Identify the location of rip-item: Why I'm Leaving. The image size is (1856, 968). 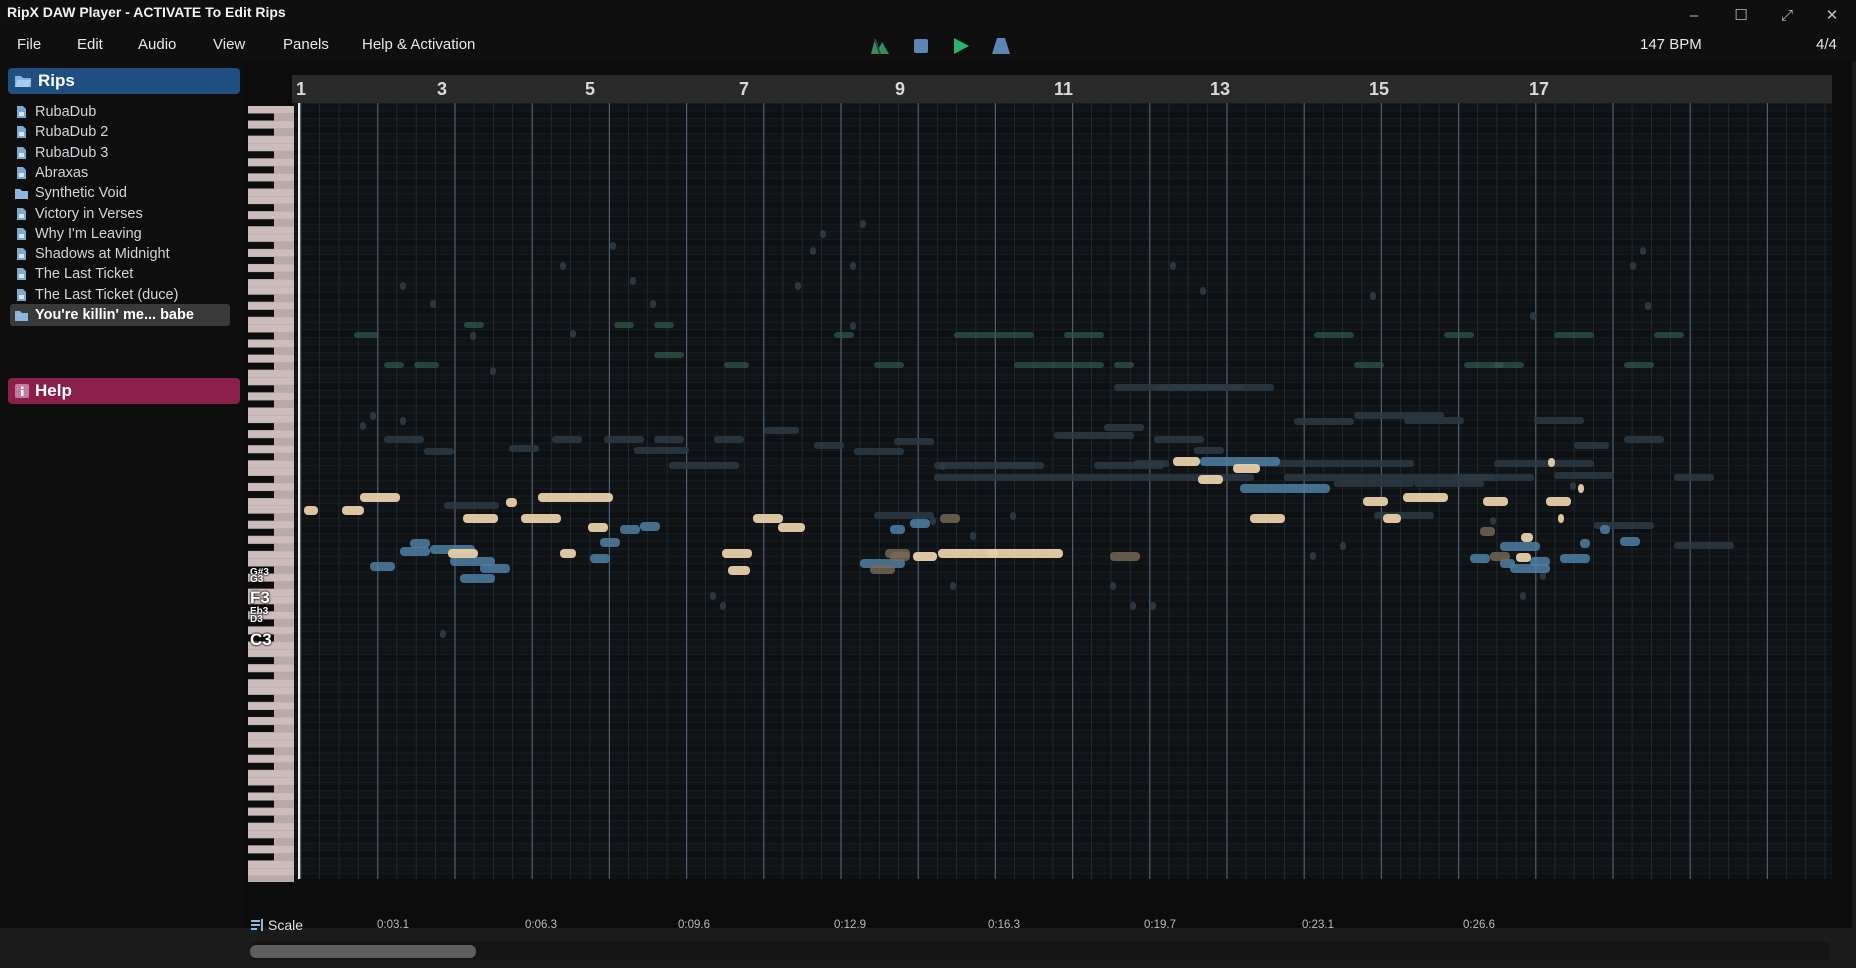
(120, 234).